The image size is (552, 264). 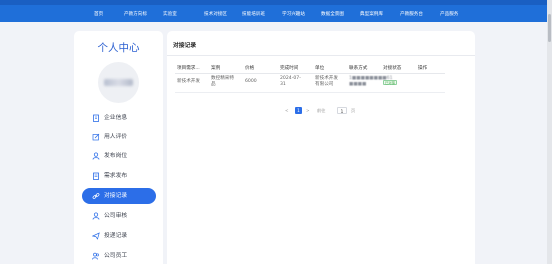 I want to click on sidebar-item-label: 公司员工, so click(x=116, y=256).